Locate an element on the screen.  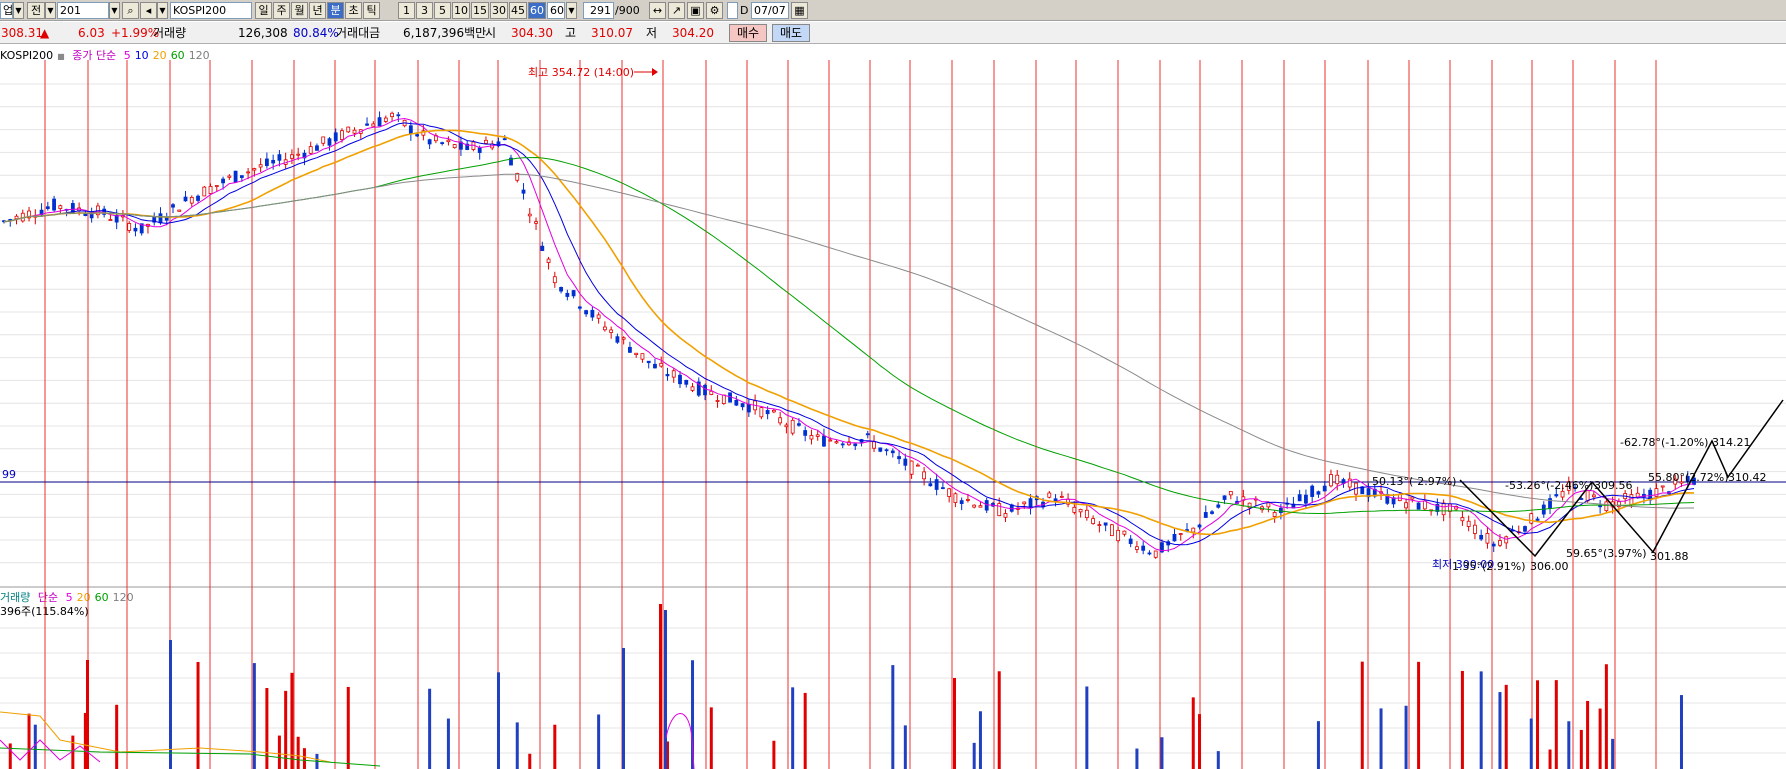
wave-label-3: 55.80°(2.72%) is located at coordinates (1688, 477).